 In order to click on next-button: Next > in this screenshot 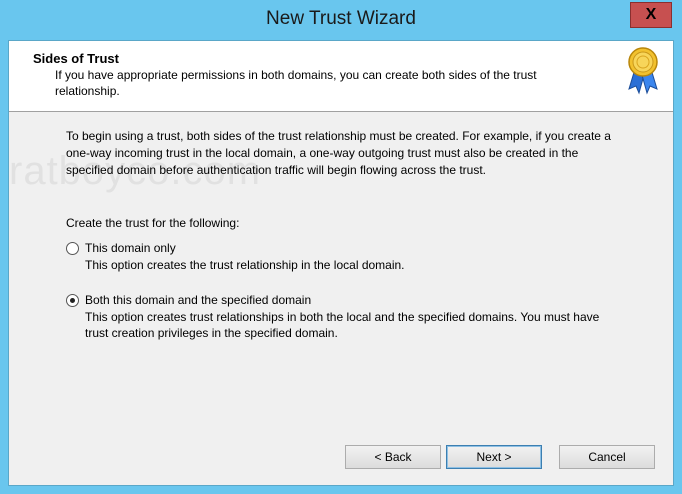, I will do `click(494, 457)`.